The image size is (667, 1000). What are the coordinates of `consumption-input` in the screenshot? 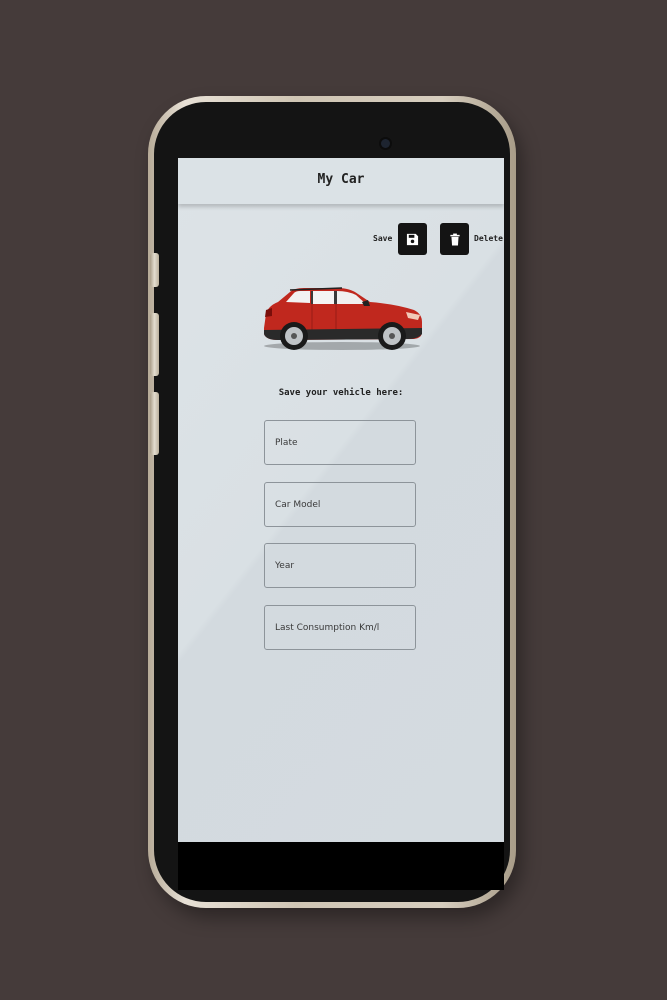 It's located at (340, 627).